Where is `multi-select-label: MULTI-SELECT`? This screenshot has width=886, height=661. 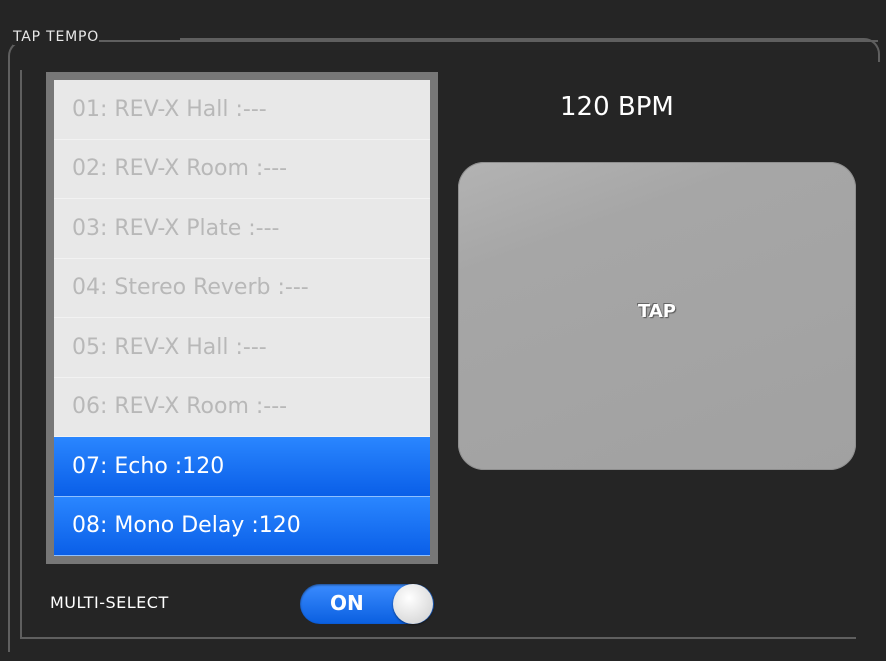
multi-select-label: MULTI-SELECT is located at coordinates (109, 602).